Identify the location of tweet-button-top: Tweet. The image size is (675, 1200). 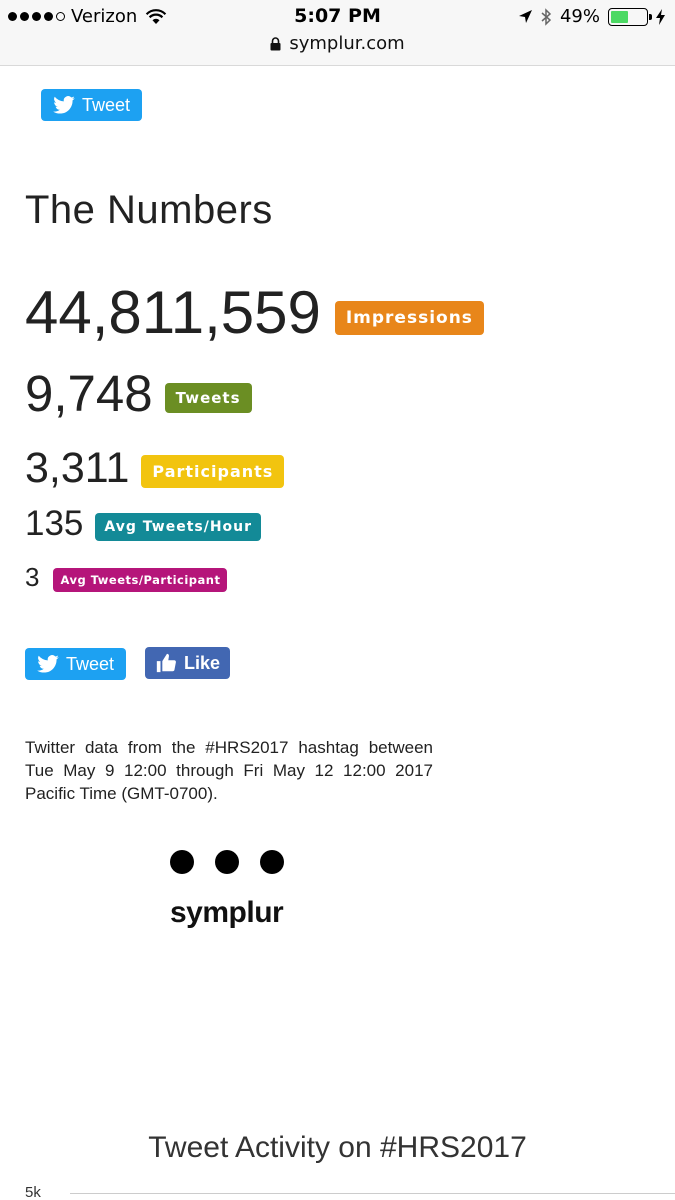
(92, 105).